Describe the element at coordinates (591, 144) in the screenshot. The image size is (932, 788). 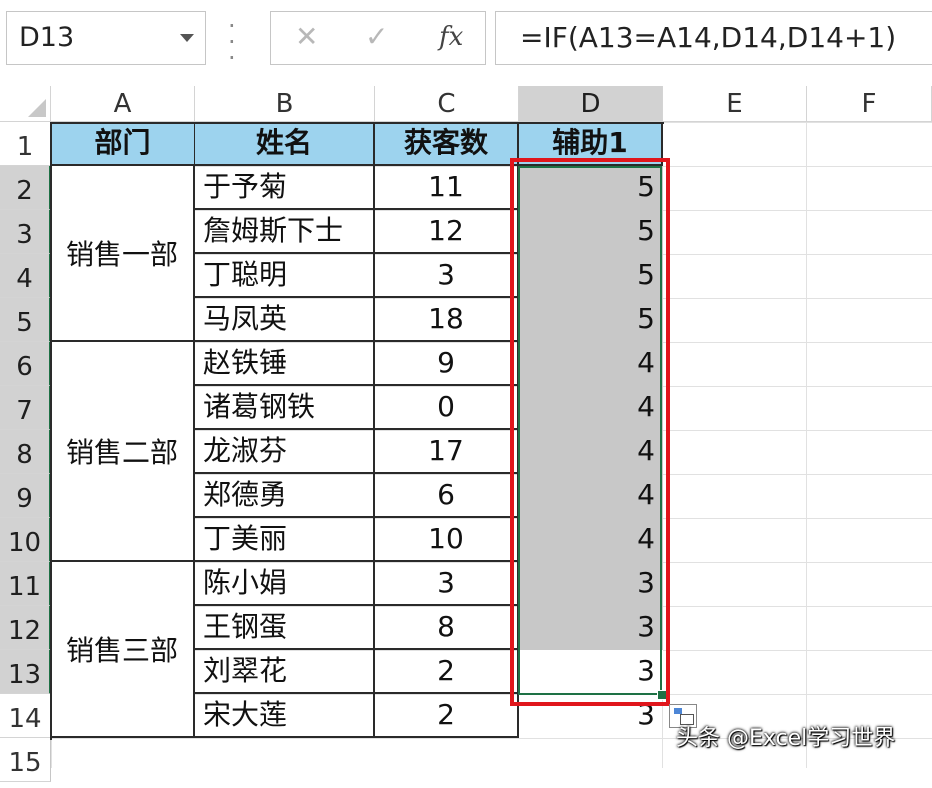
I see `header-cell: 辅助1` at that location.